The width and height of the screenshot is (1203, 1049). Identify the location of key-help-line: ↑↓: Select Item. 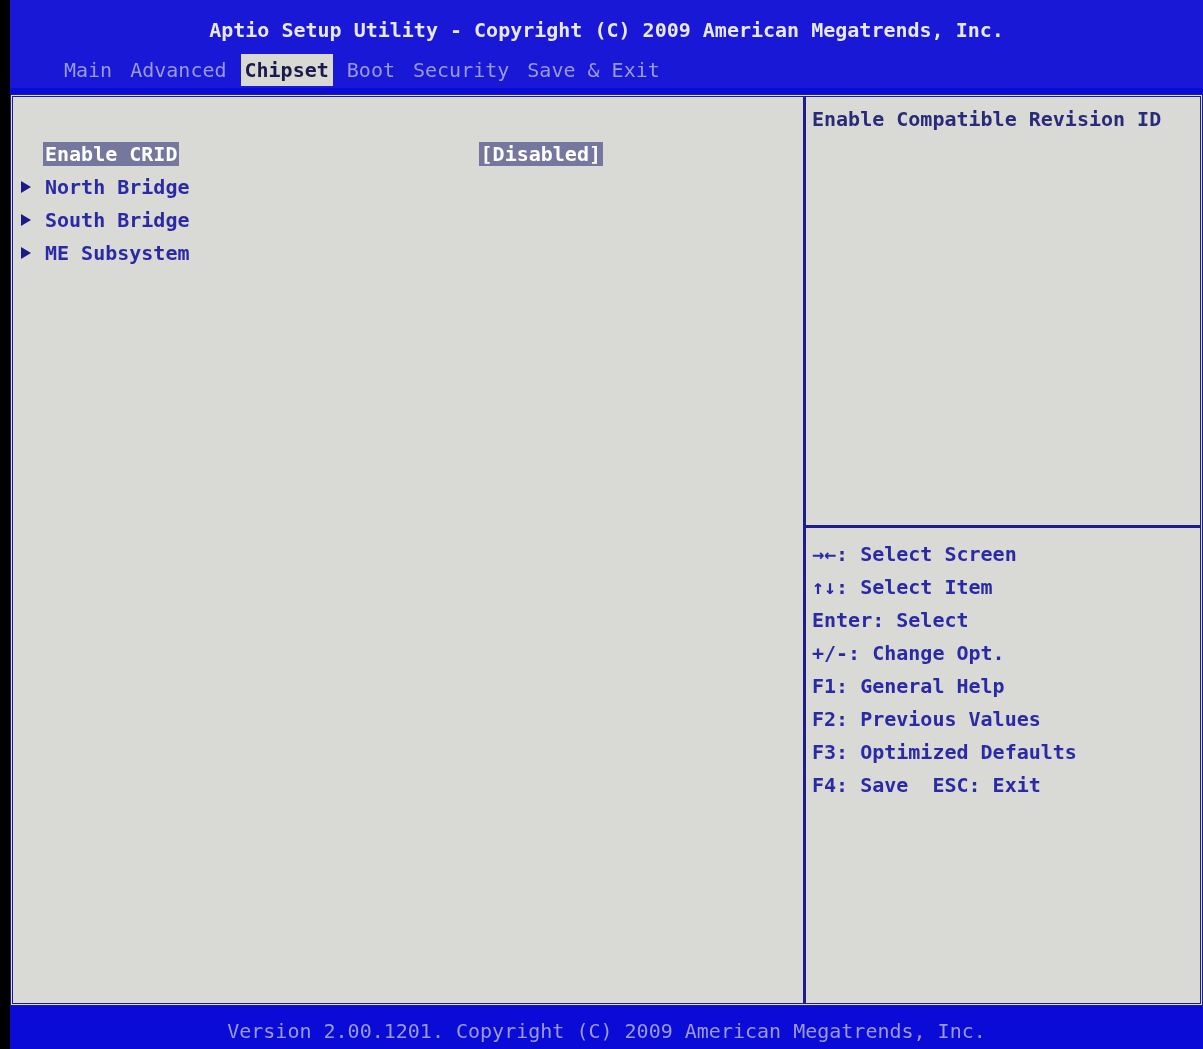
(903, 588).